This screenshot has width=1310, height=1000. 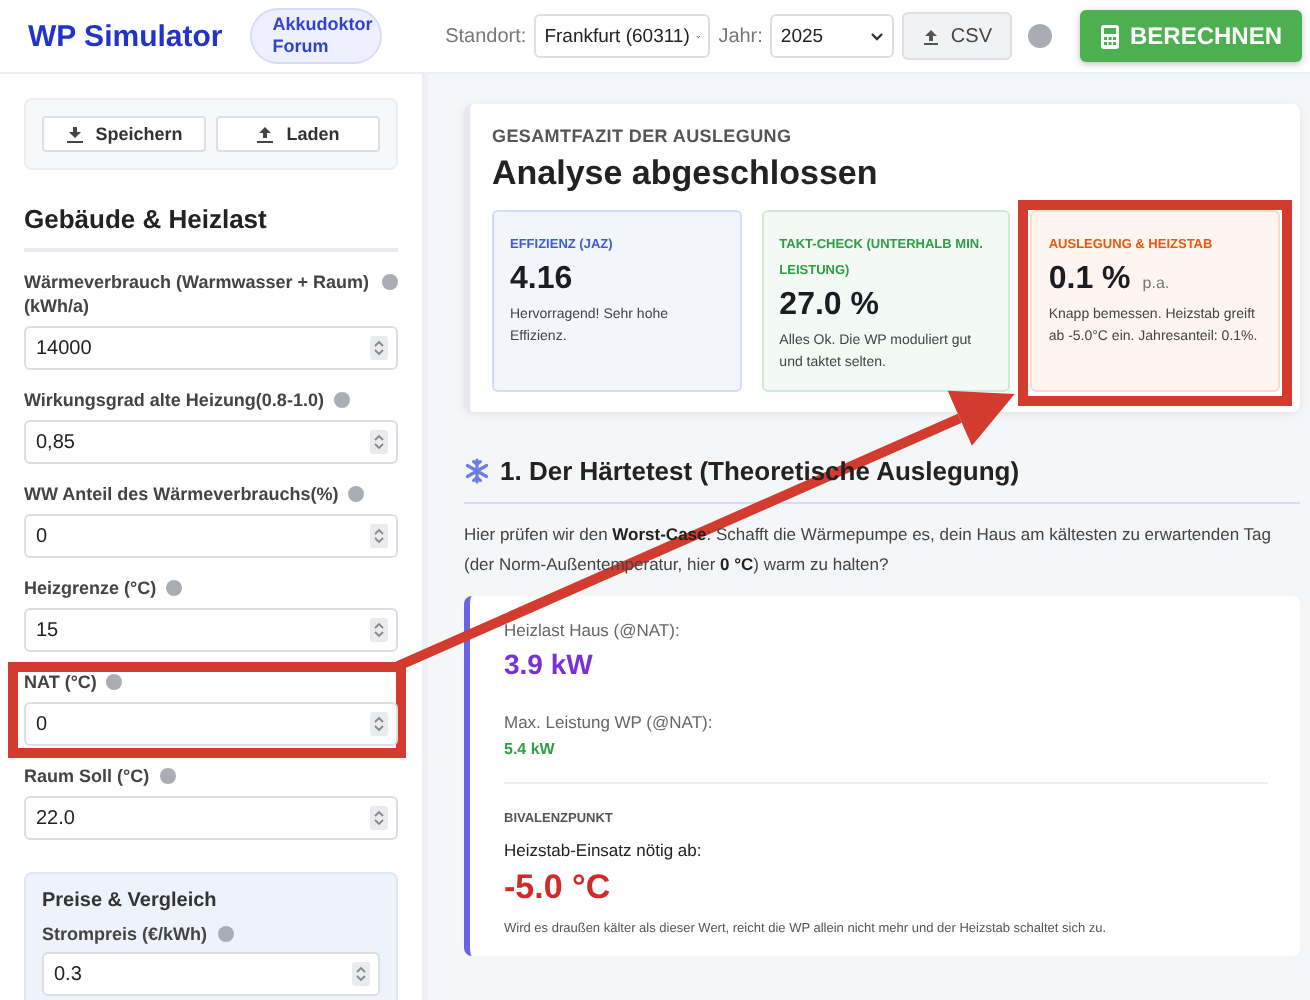 I want to click on metric-value: 27.0 %, so click(x=829, y=306).